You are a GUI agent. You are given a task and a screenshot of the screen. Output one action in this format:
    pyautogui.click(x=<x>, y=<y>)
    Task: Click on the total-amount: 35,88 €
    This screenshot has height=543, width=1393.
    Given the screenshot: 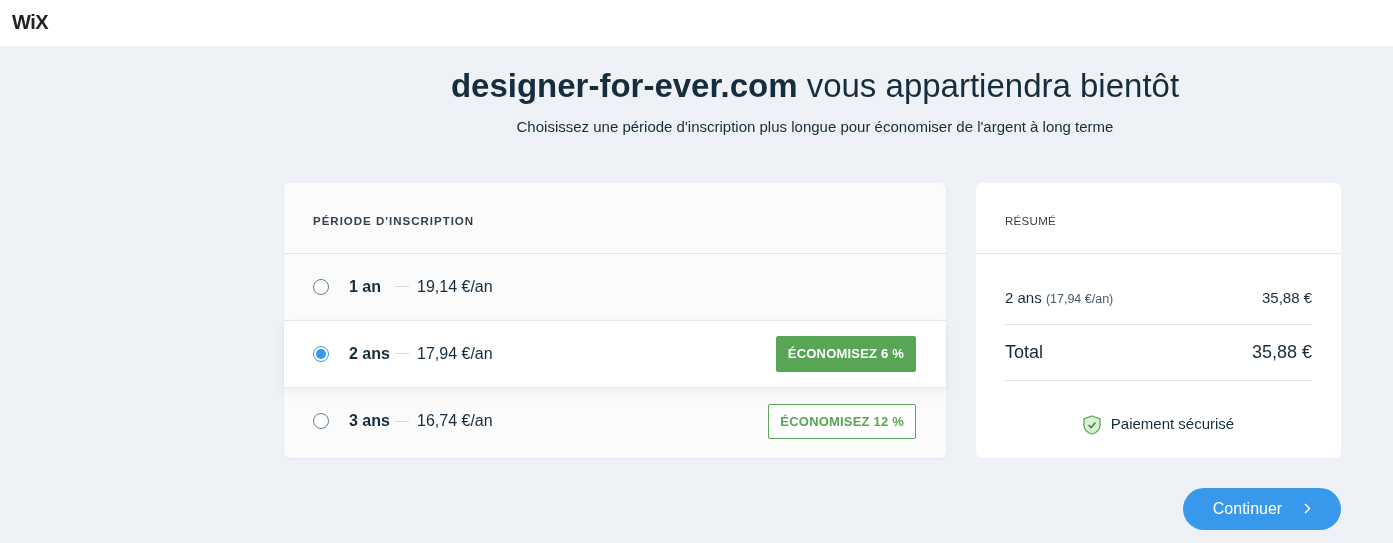 What is the action you would take?
    pyautogui.click(x=1281, y=353)
    